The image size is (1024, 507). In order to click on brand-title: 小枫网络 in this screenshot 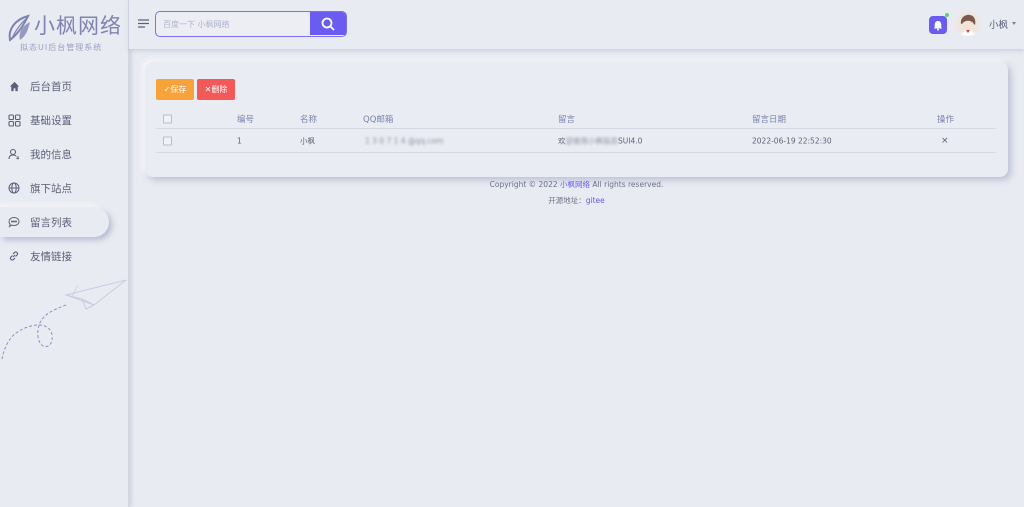, I will do `click(78, 26)`.